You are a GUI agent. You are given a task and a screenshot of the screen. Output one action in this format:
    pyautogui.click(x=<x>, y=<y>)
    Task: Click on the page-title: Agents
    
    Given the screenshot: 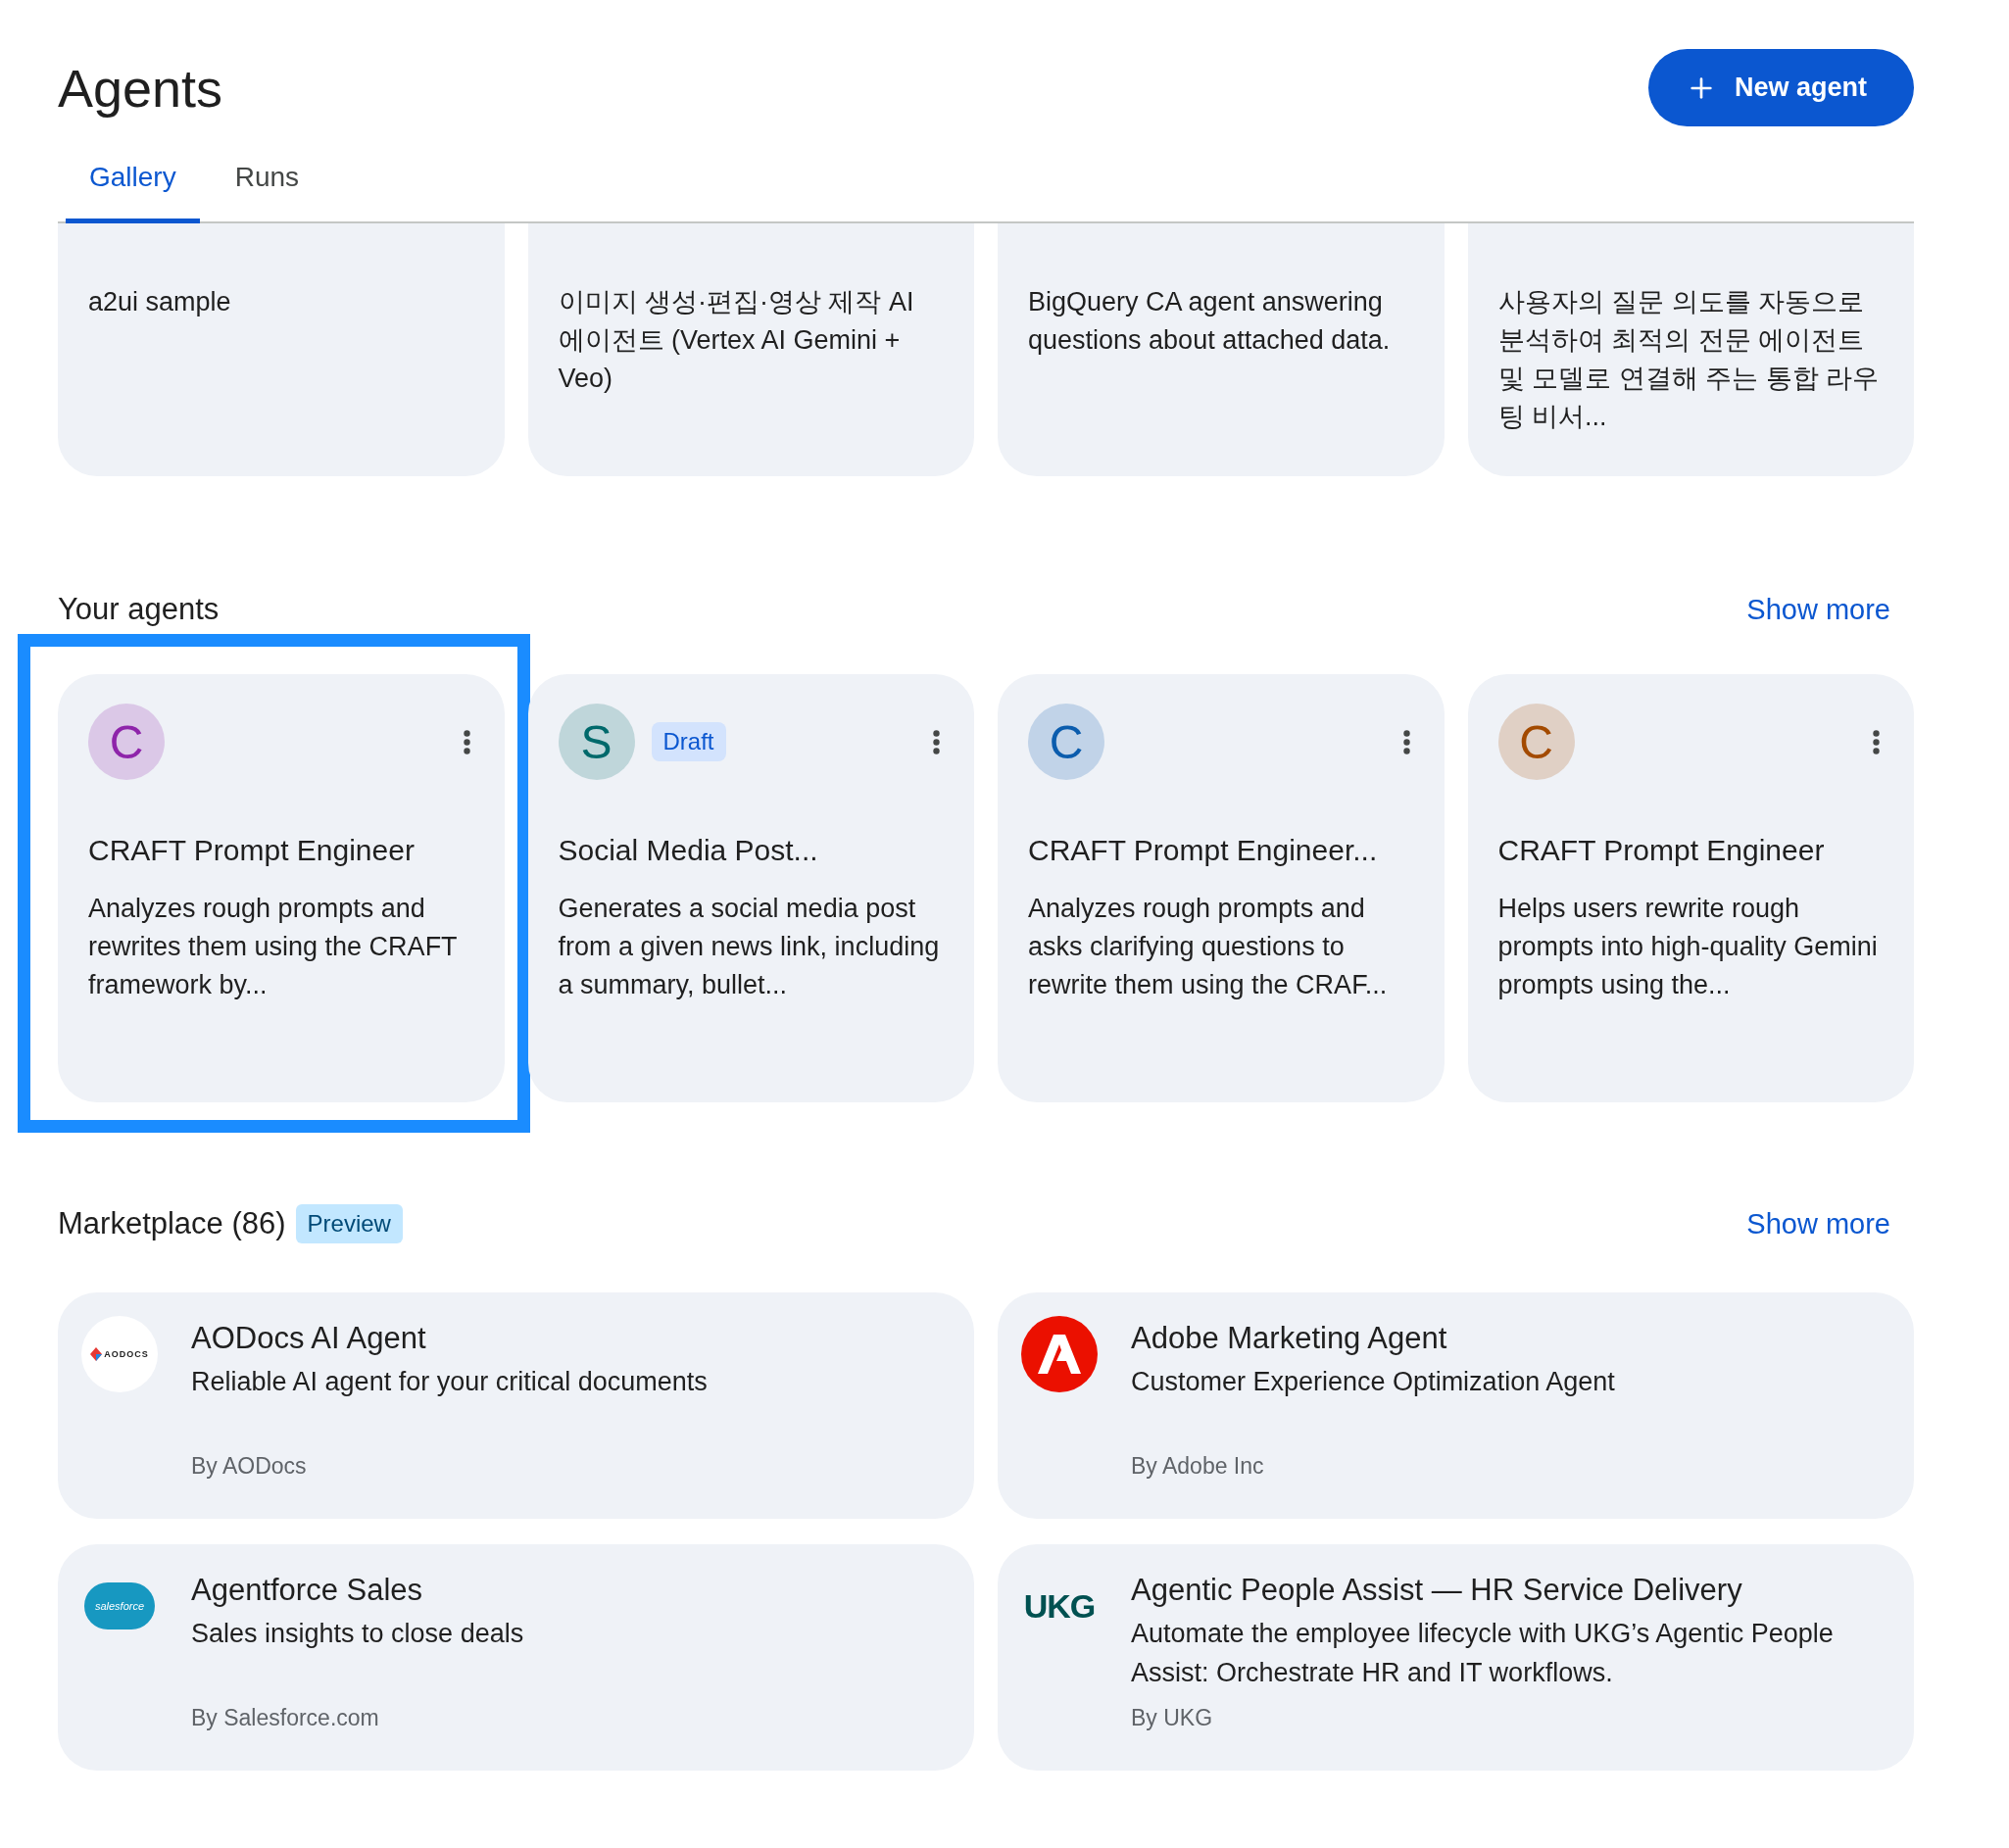 What is the action you would take?
    pyautogui.click(x=140, y=88)
    